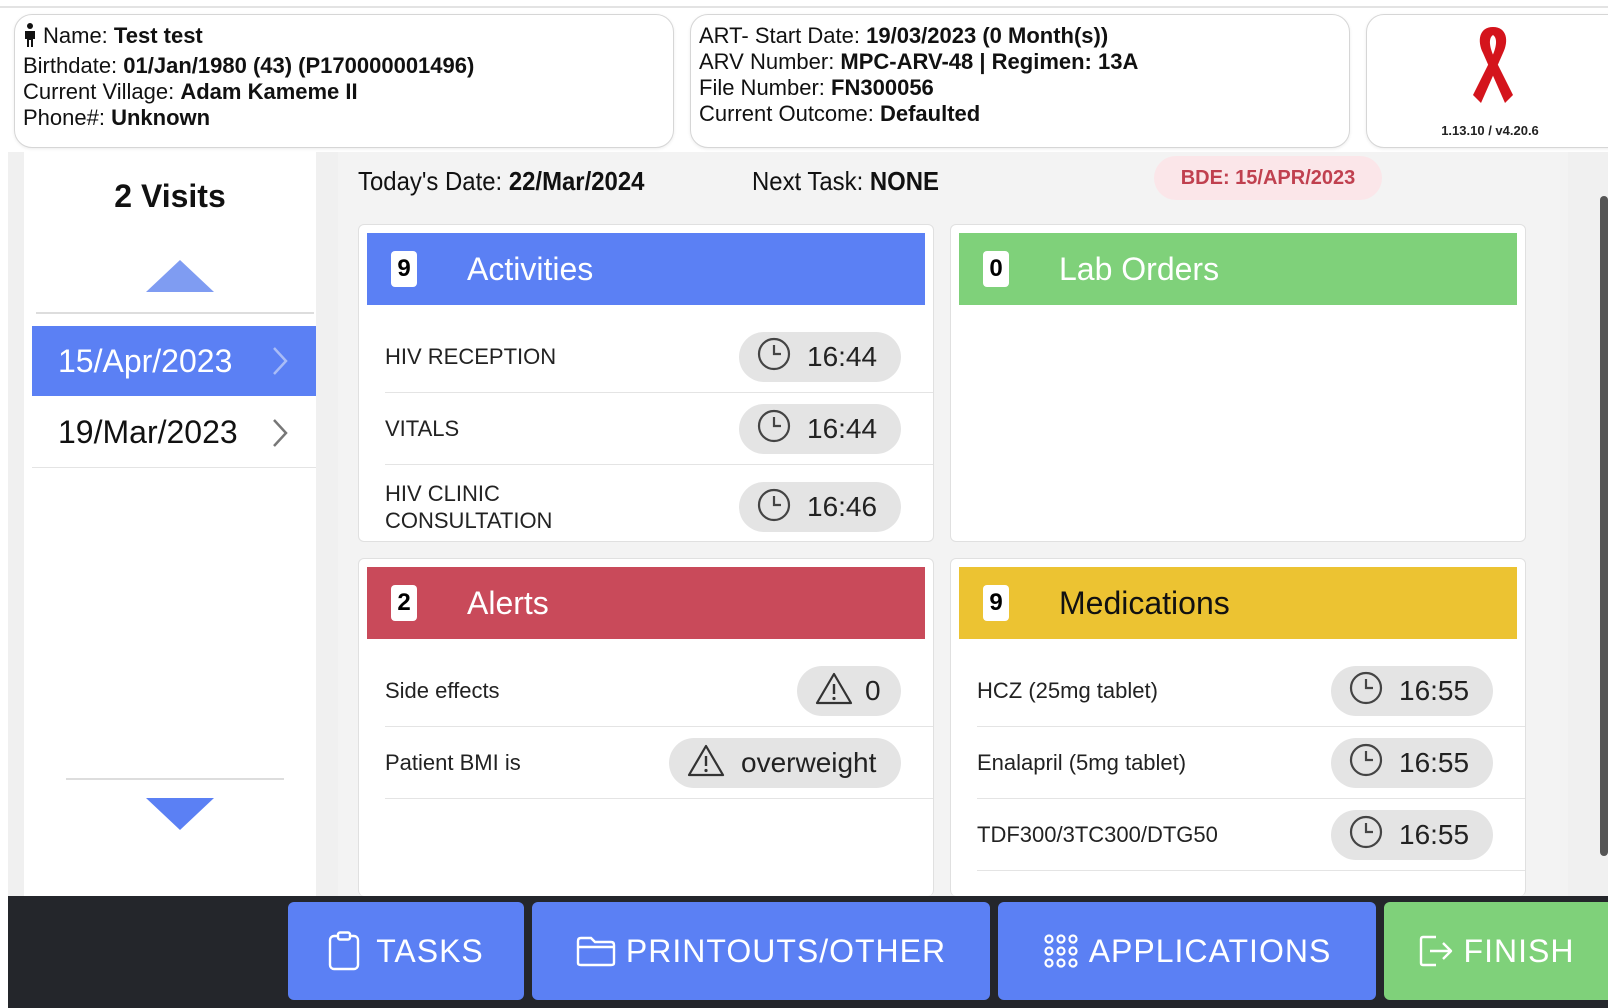 The image size is (1608, 1008). I want to click on alert-pill: 0, so click(849, 690).